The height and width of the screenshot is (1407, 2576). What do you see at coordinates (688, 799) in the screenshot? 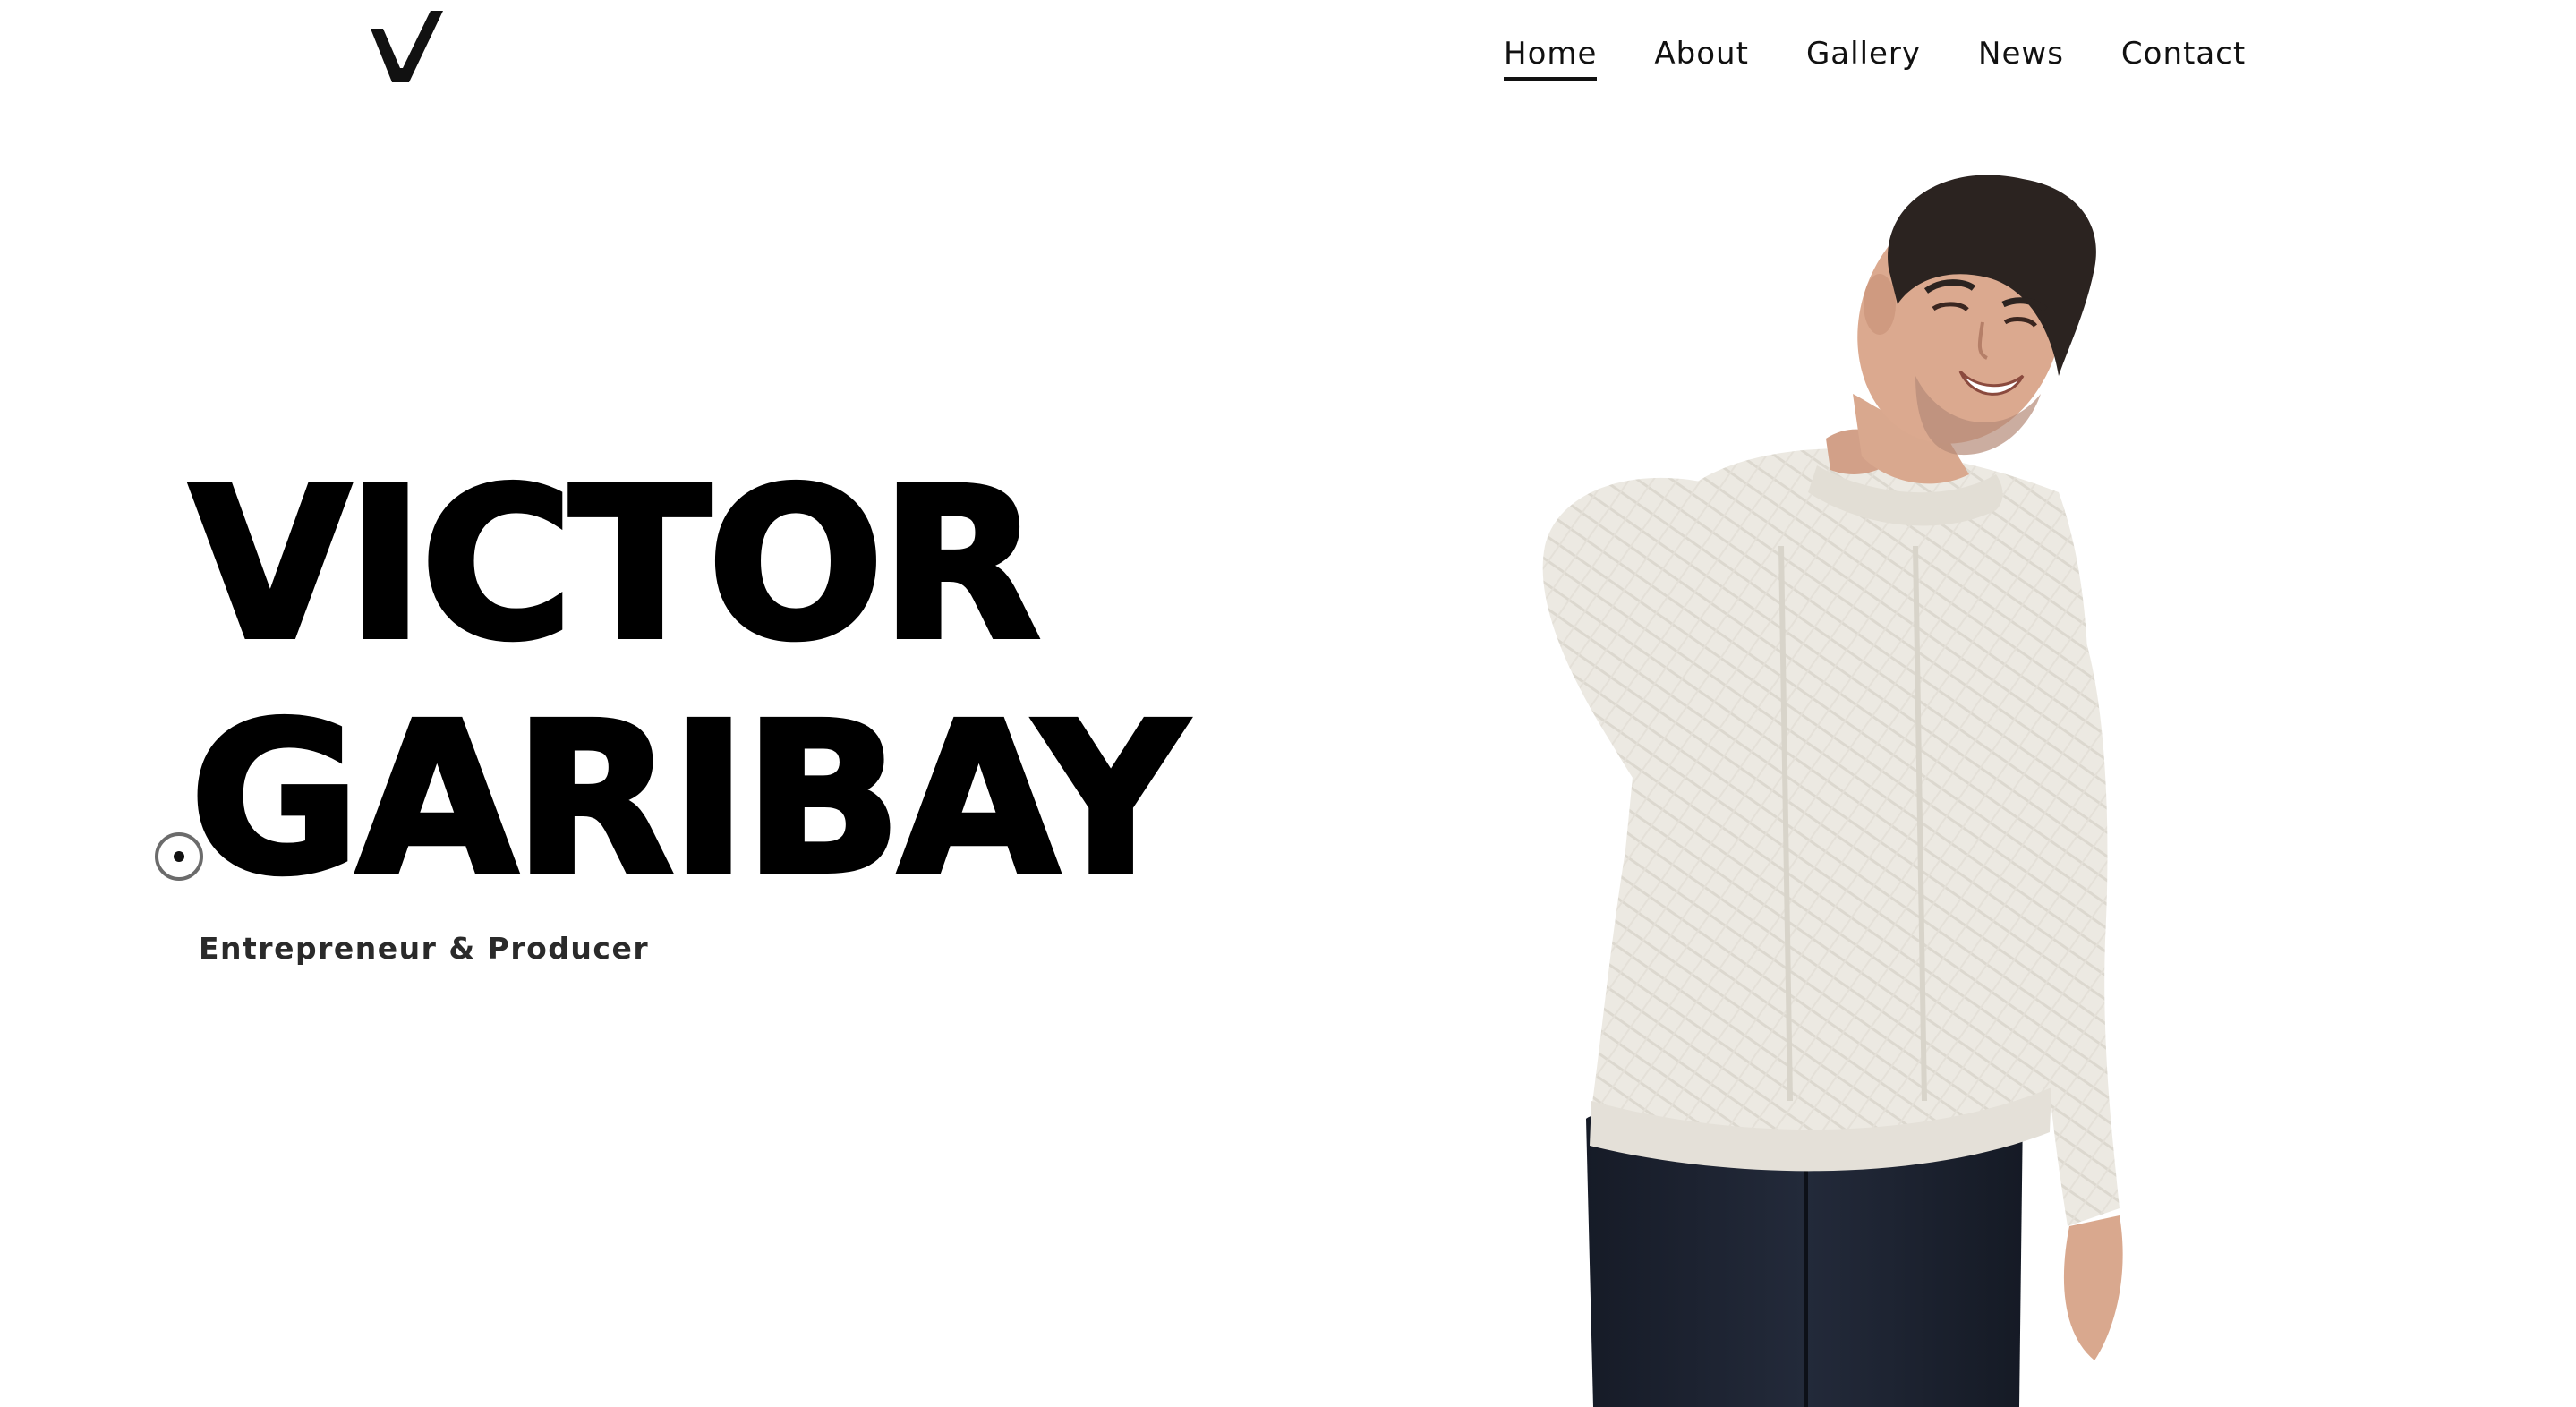
I see `hero-last-name: GARIBAY` at bounding box center [688, 799].